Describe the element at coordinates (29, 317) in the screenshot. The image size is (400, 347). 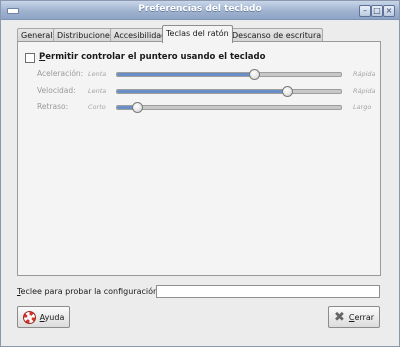
I see `lifebuoy-icon` at that location.